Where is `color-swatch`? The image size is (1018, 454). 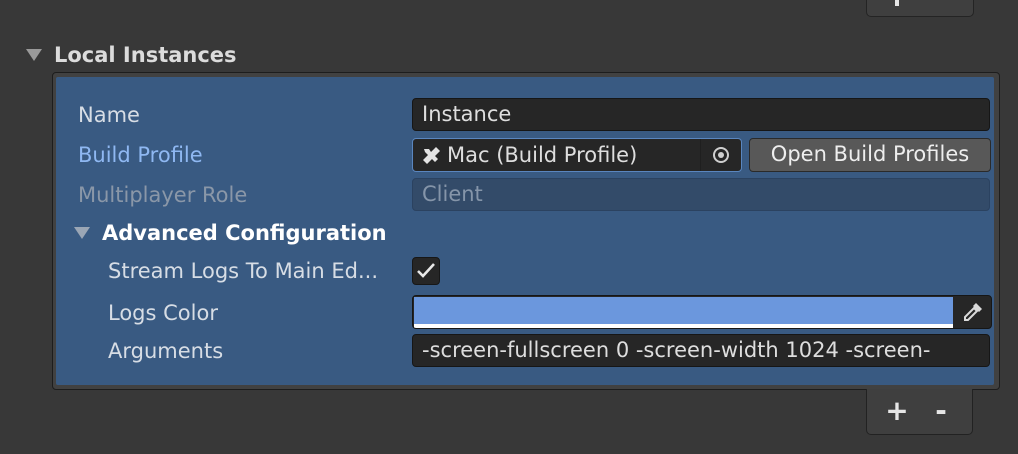 color-swatch is located at coordinates (683, 310).